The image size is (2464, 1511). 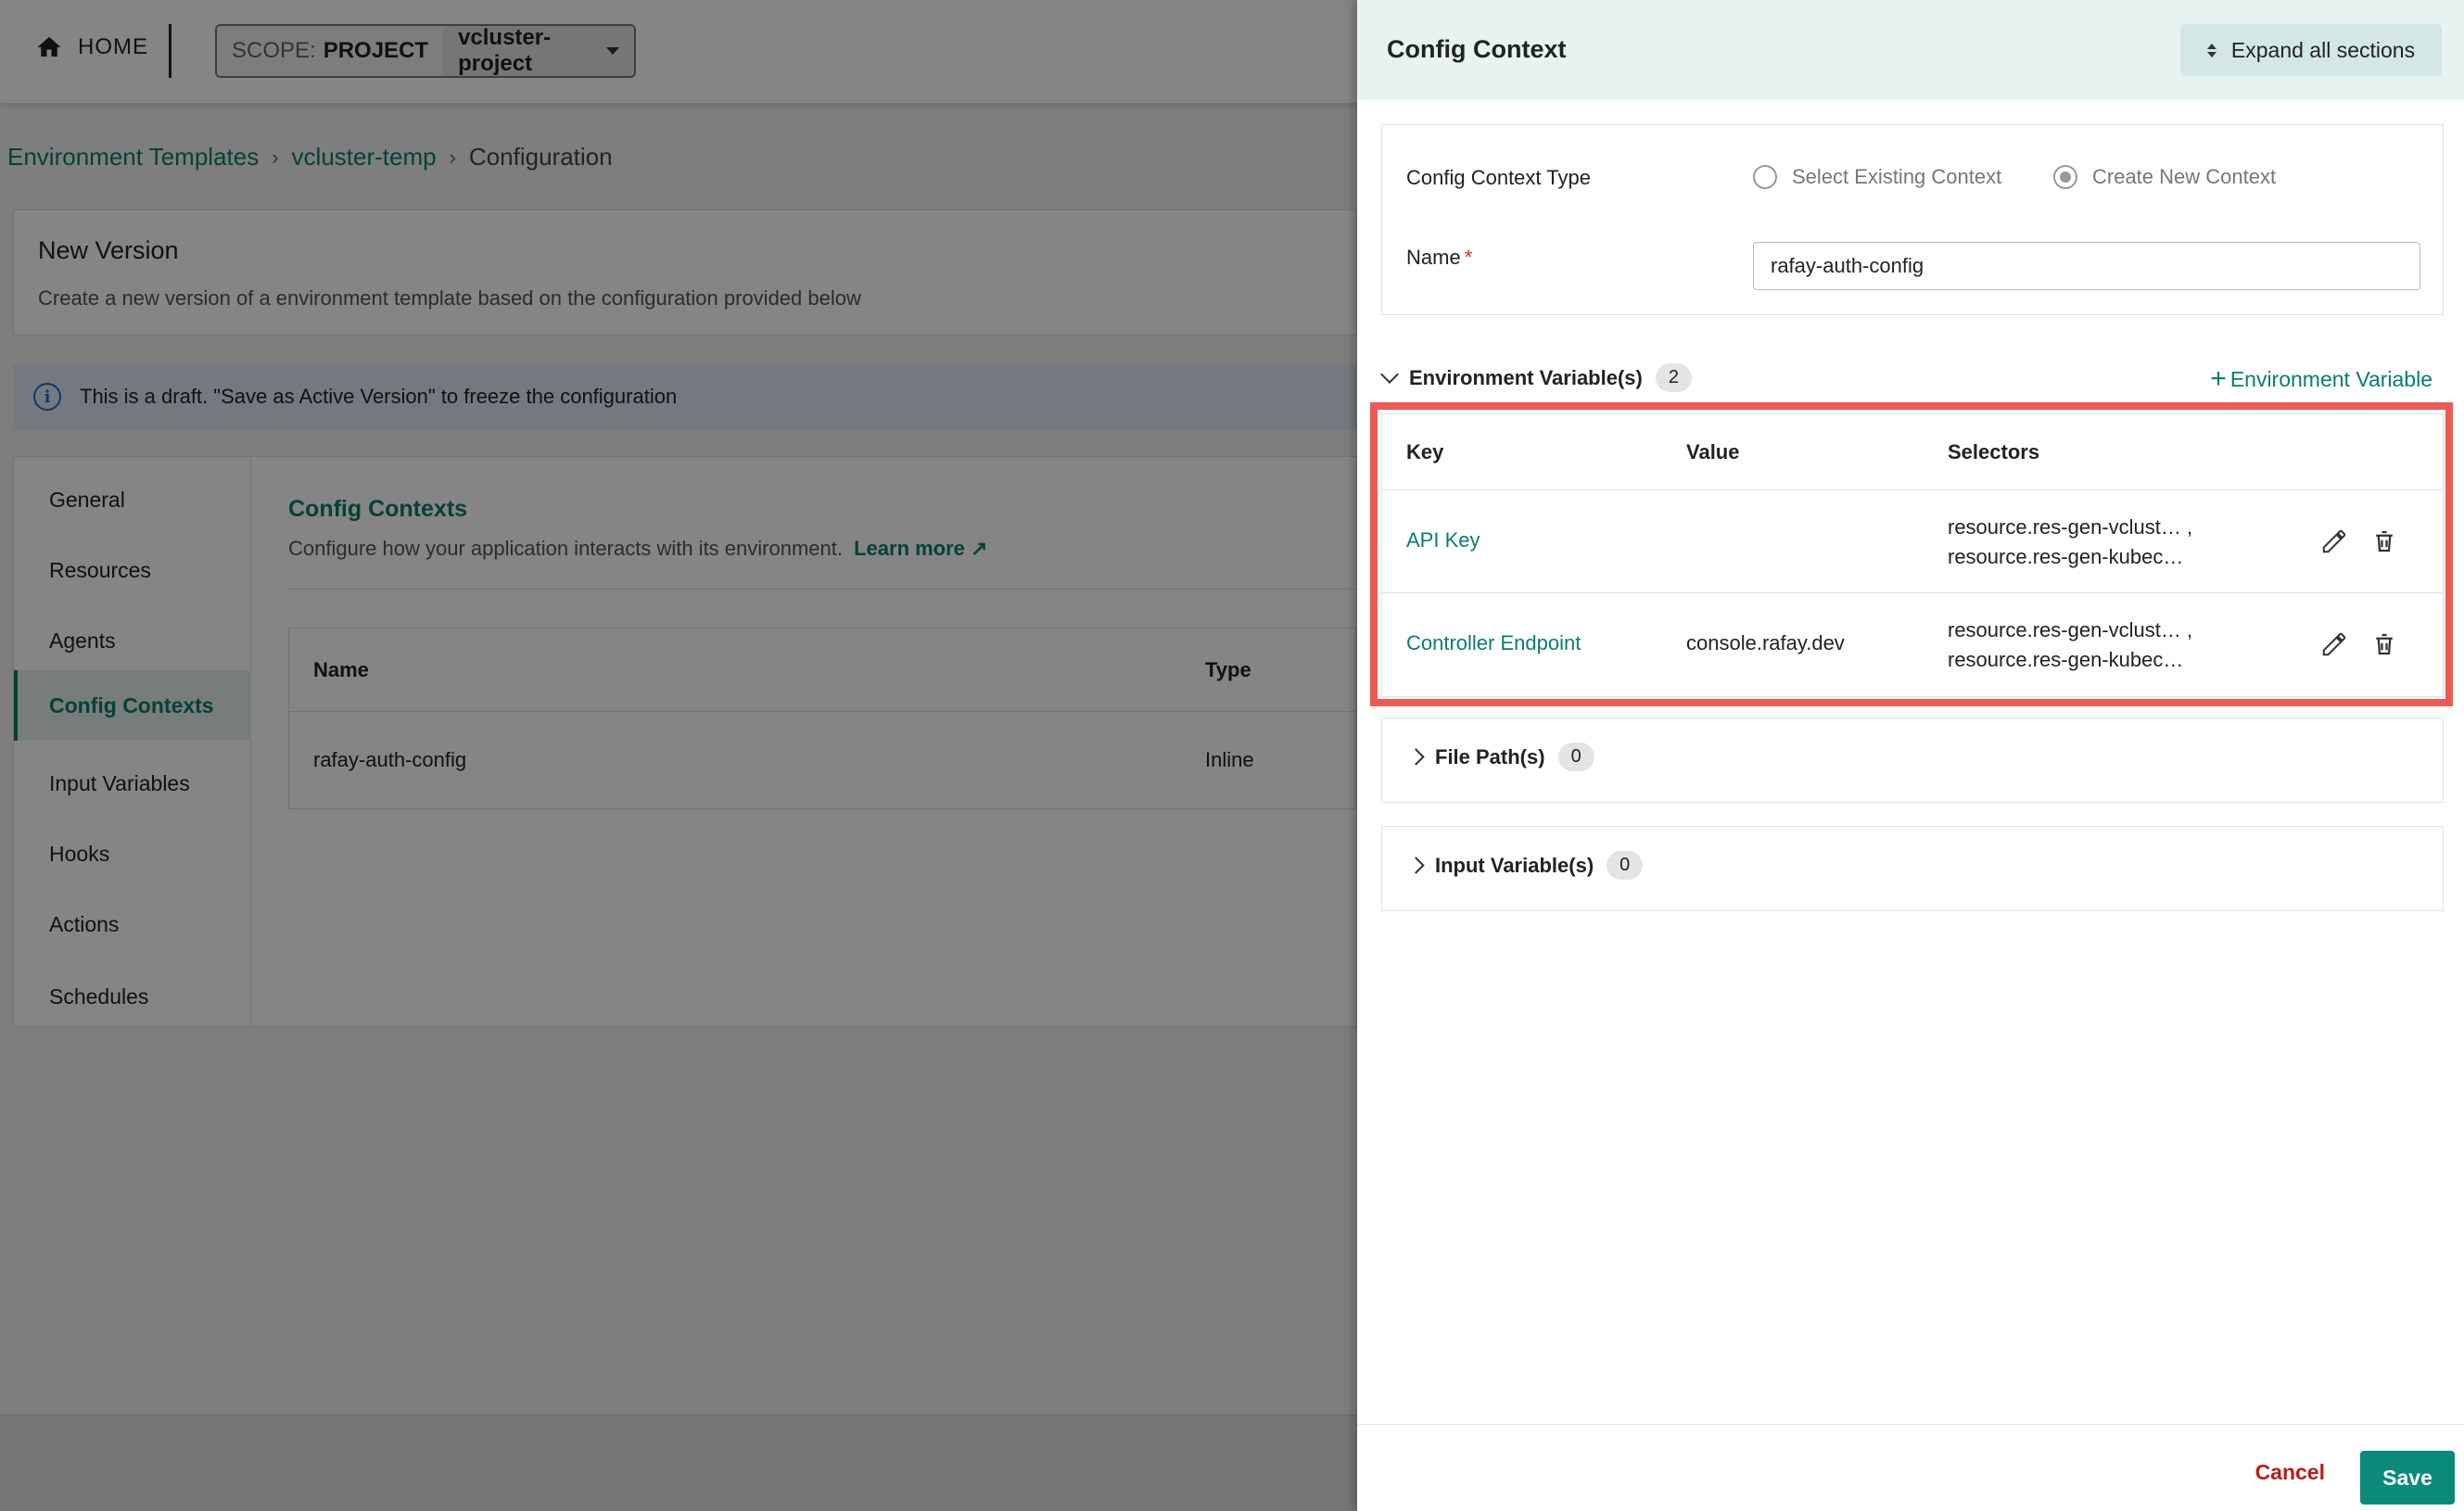 I want to click on add-env-label: Environment Variable, so click(x=2330, y=379).